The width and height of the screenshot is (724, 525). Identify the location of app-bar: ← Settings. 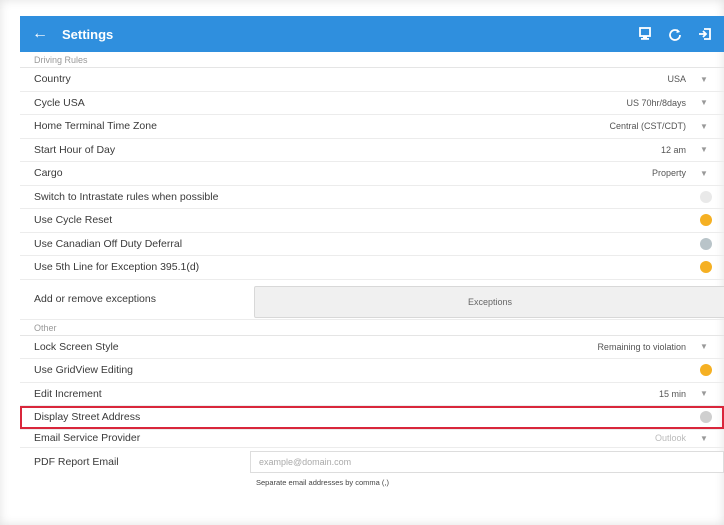
(372, 34).